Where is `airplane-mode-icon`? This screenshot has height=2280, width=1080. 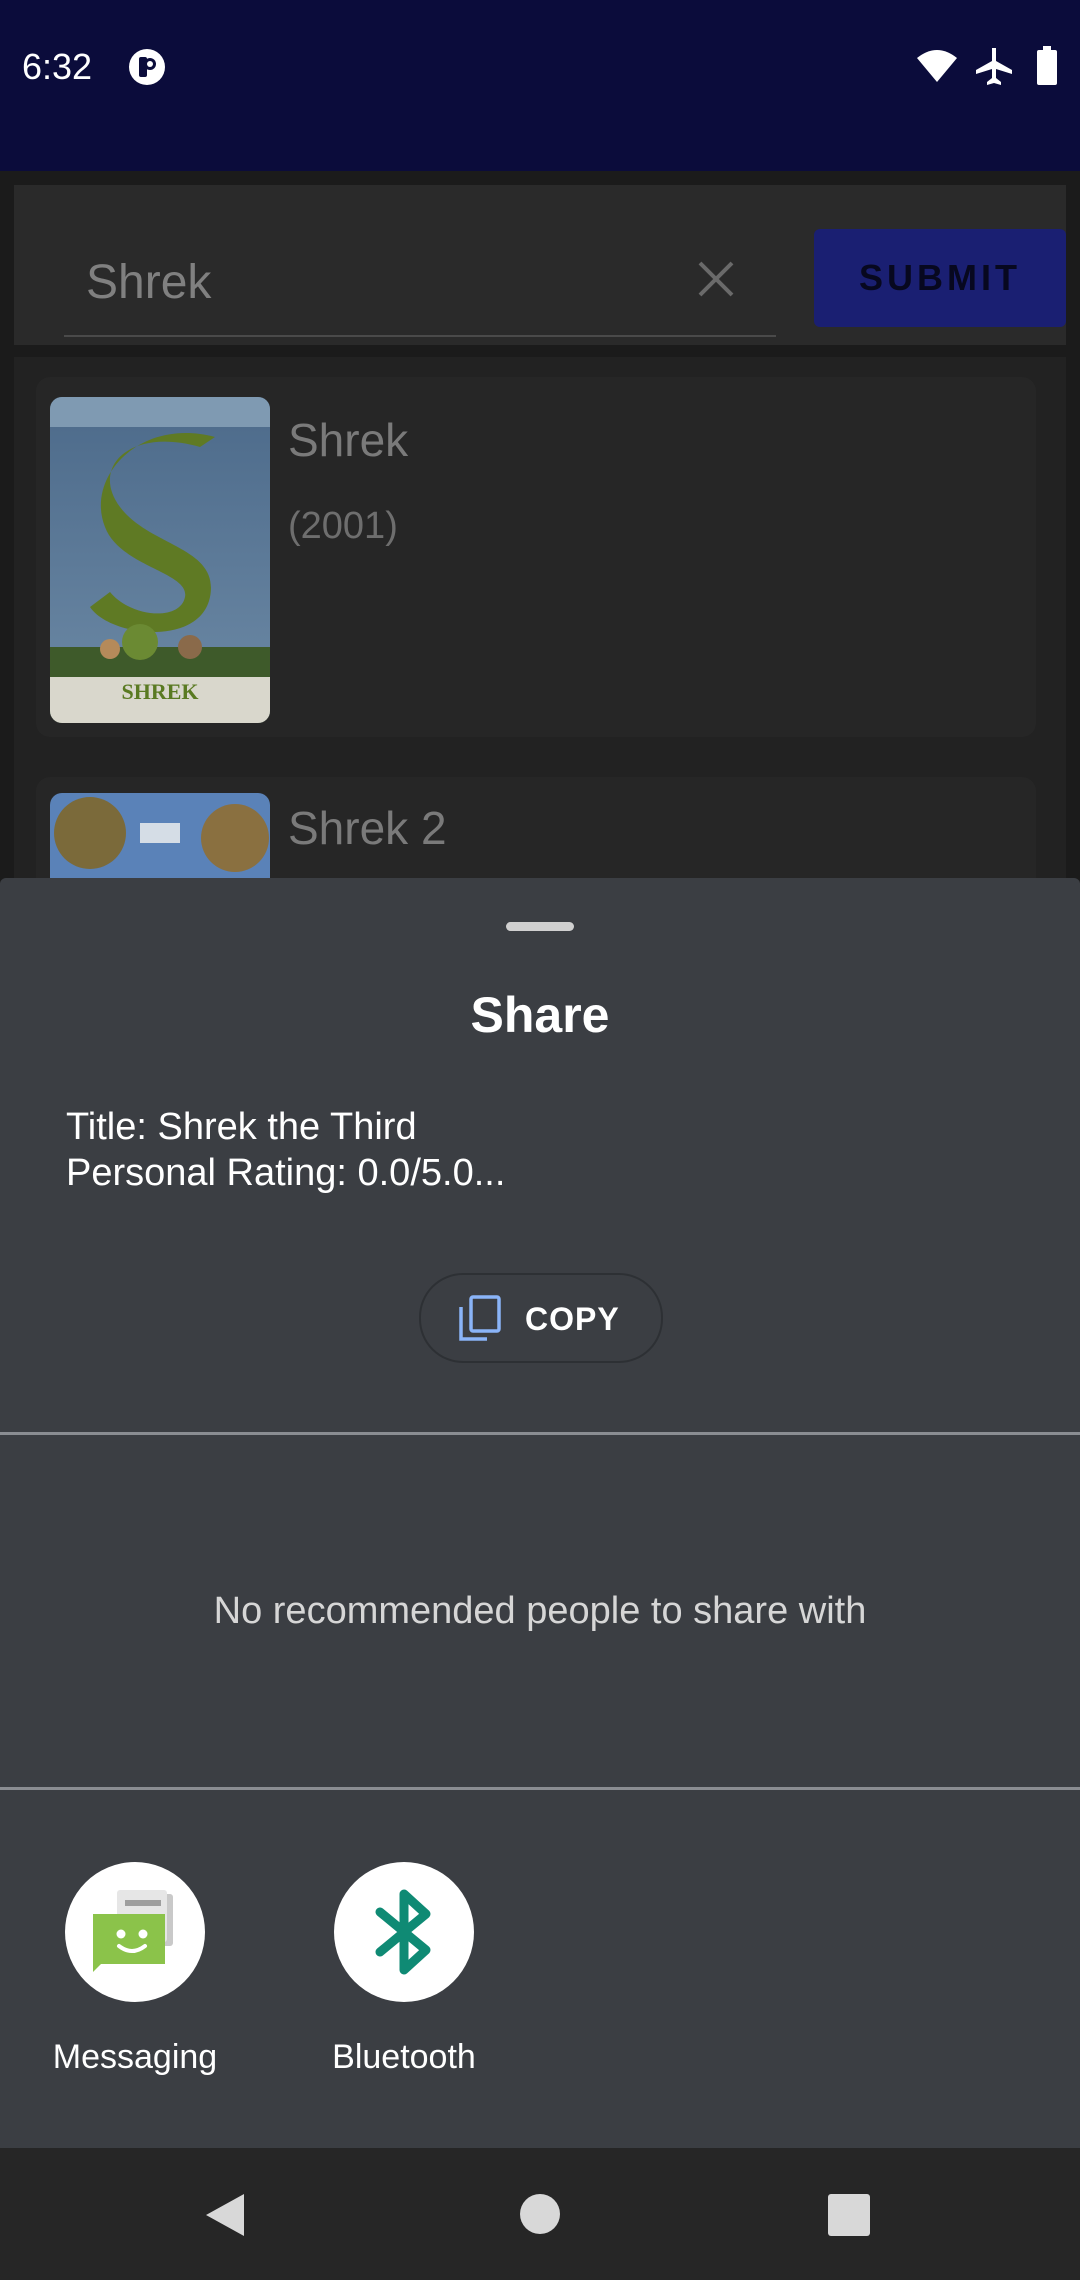 airplane-mode-icon is located at coordinates (994, 66).